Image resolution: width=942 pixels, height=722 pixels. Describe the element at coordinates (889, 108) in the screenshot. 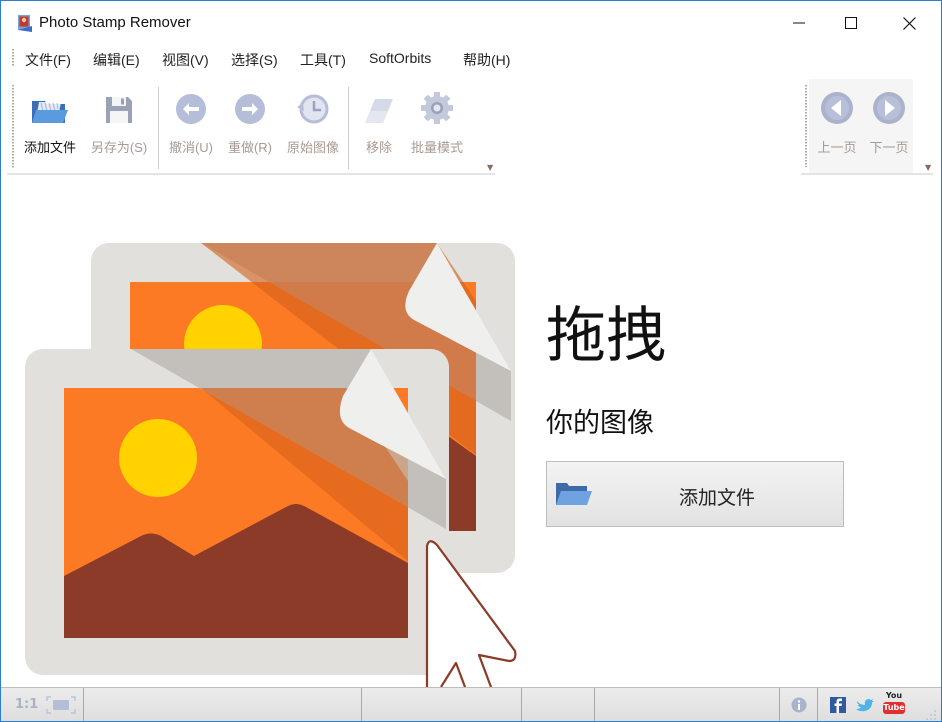

I see `next-page-icon` at that location.